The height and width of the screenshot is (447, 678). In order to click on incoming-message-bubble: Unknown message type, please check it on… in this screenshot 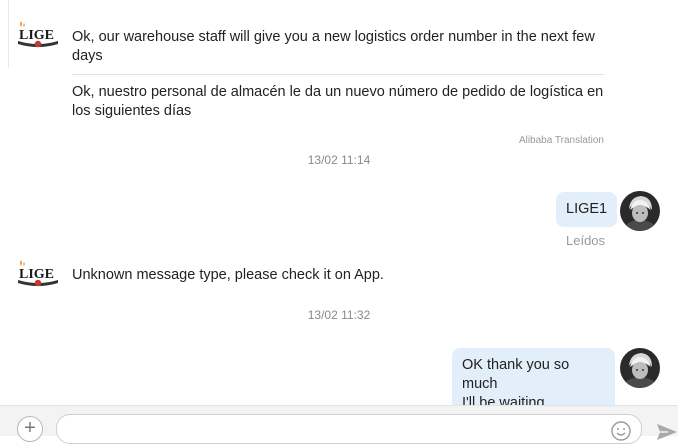, I will do `click(322, 276)`.